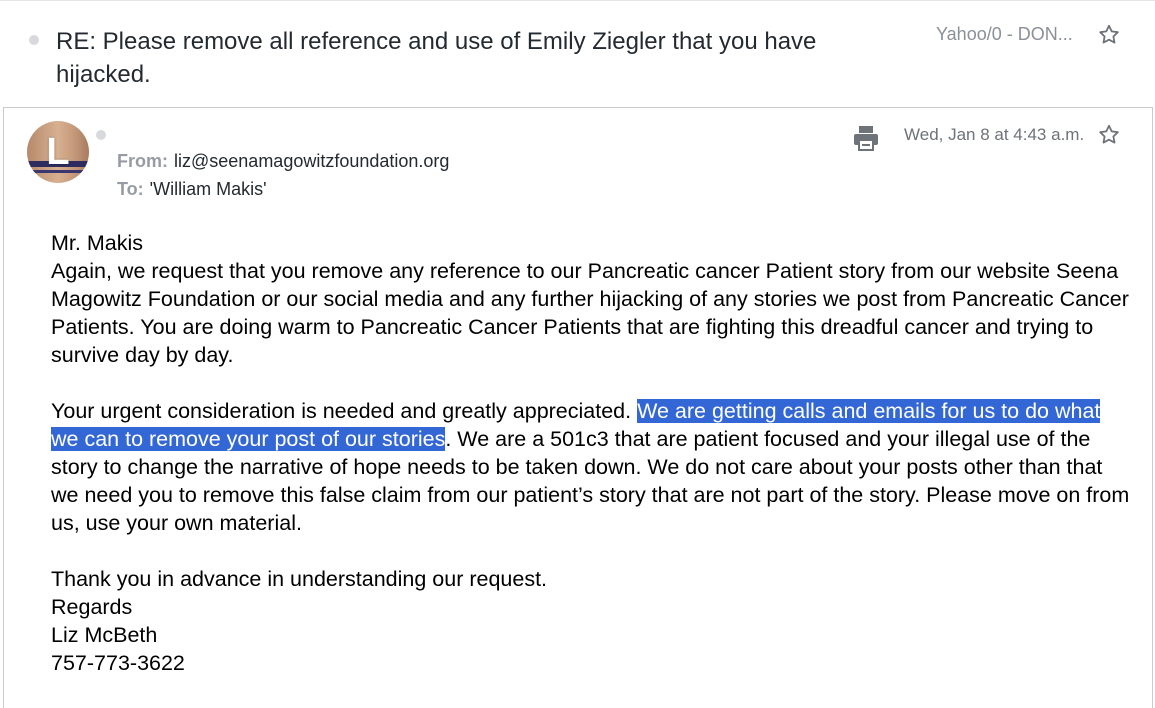 Image resolution: width=1155 pixels, height=708 pixels. I want to click on signature-name: Liz McBeth, so click(104, 635).